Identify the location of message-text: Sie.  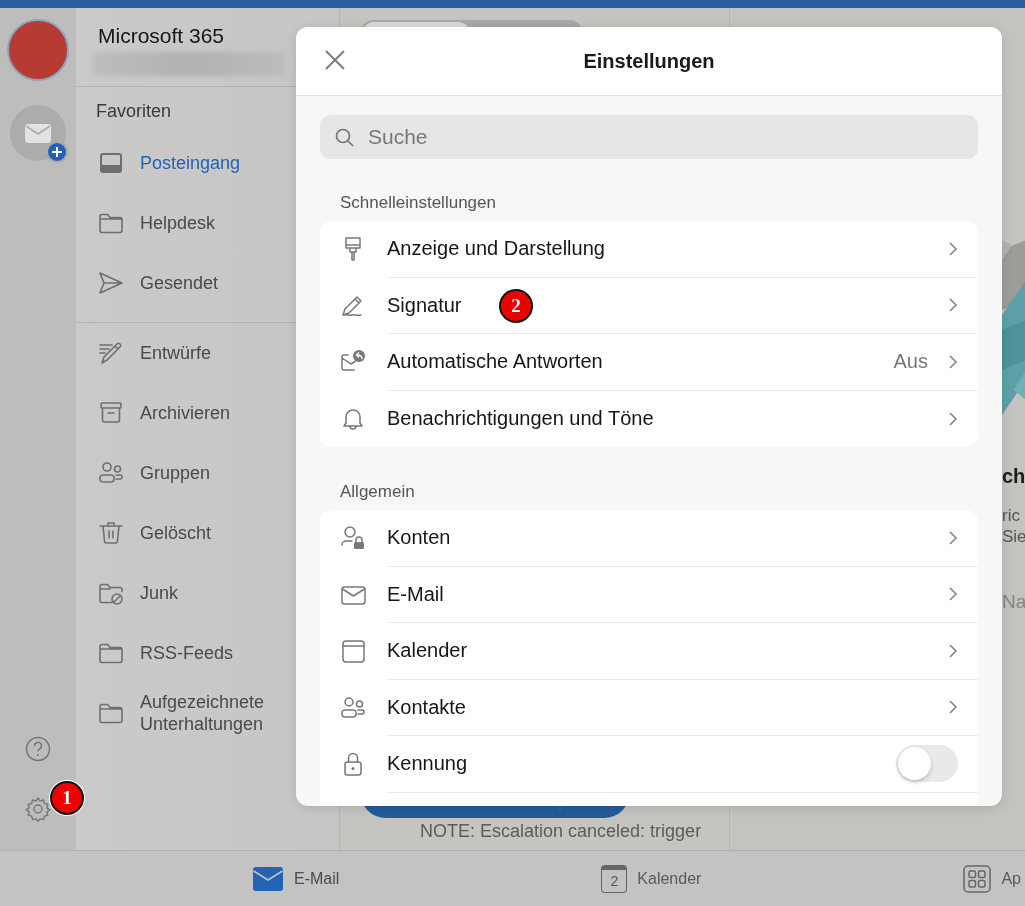
(1013, 536).